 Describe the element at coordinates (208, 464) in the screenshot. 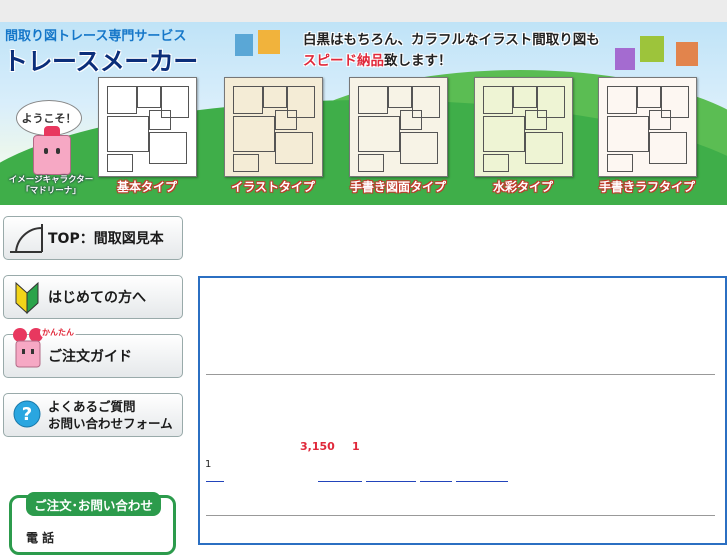

I see `note-number: 1` at that location.